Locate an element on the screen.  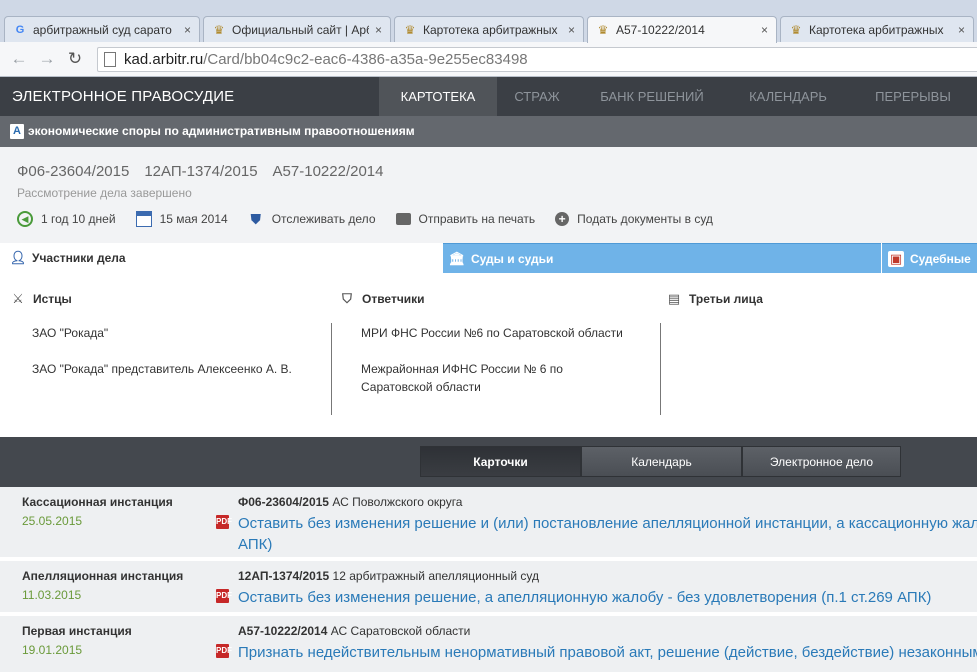
instance-date: 25.05.2015 is located at coordinates (52, 521).